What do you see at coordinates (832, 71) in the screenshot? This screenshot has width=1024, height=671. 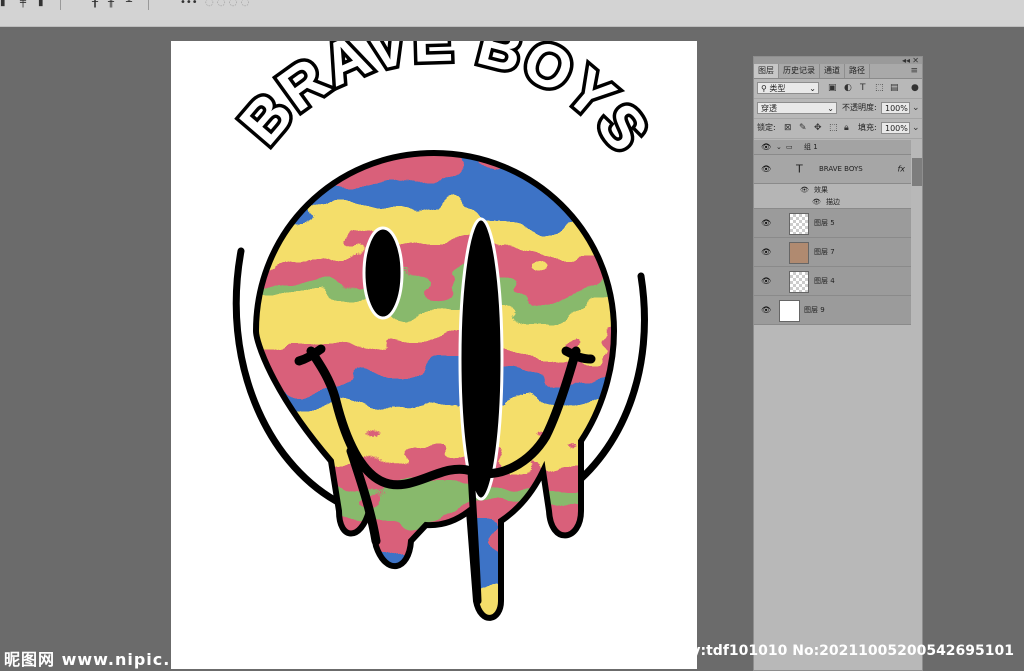 I see `tab-channels: 通道` at bounding box center [832, 71].